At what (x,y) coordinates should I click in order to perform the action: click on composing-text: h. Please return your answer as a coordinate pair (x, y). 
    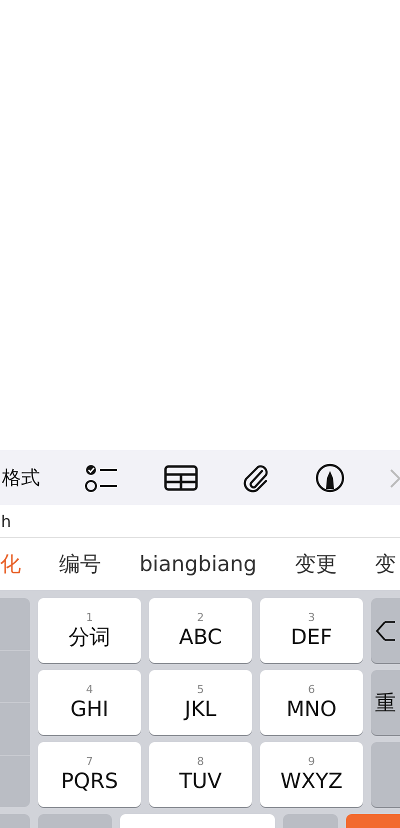
    Looking at the image, I should click on (6, 521).